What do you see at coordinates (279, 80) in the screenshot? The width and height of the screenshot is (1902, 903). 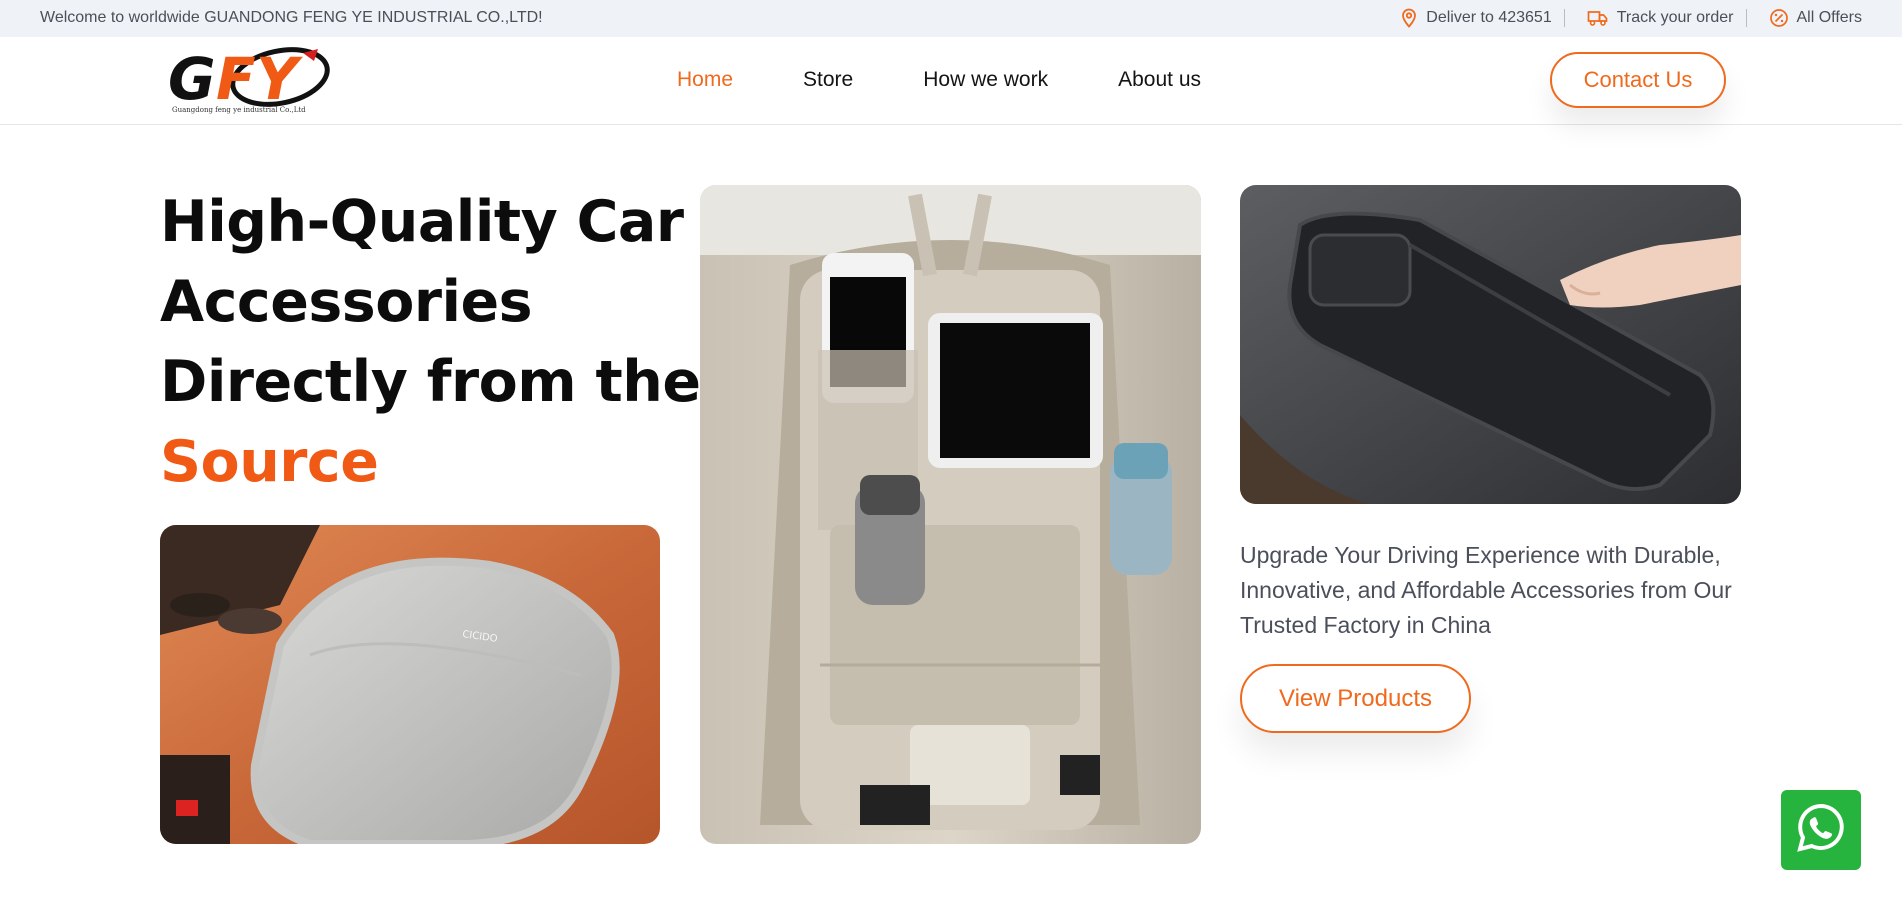 I see `svg-text: Y` at bounding box center [279, 80].